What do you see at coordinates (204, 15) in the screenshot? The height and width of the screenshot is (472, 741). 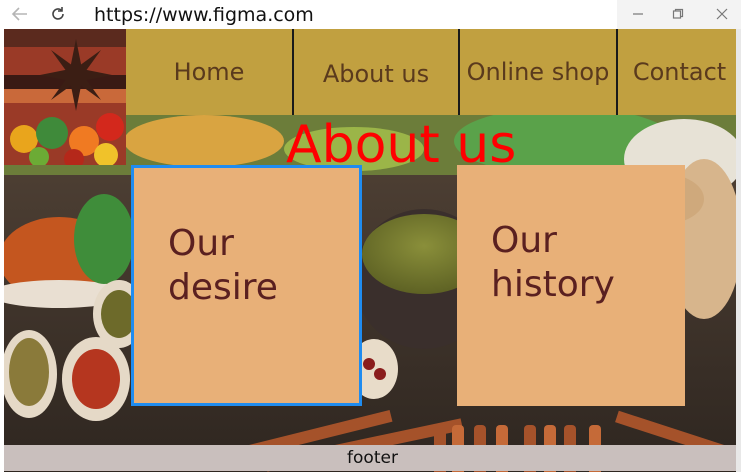 I see `url-text: https://www.figma.com` at bounding box center [204, 15].